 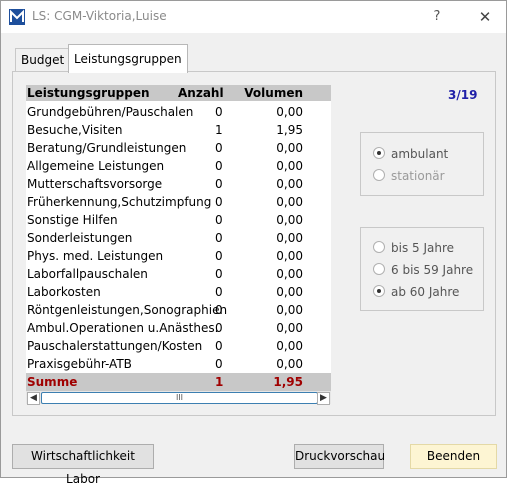 I want to click on table-header: Leistungsgruppen Anzahl Volumen, so click(x=178, y=93).